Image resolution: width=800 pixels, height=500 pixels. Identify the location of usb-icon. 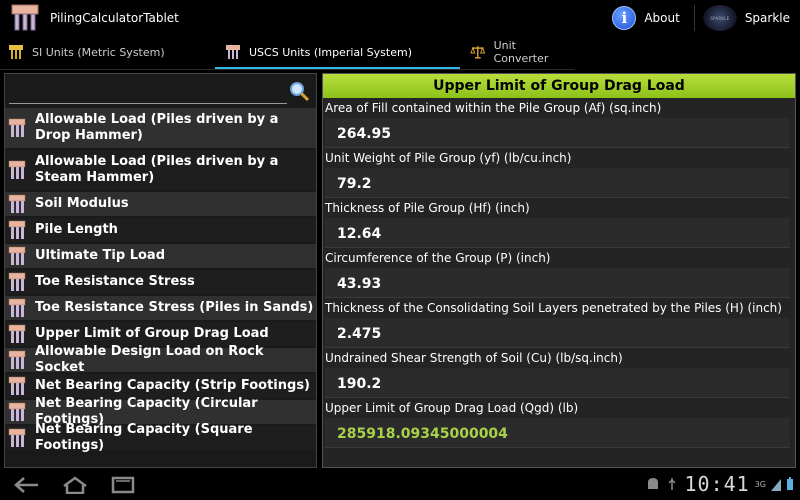
(672, 484).